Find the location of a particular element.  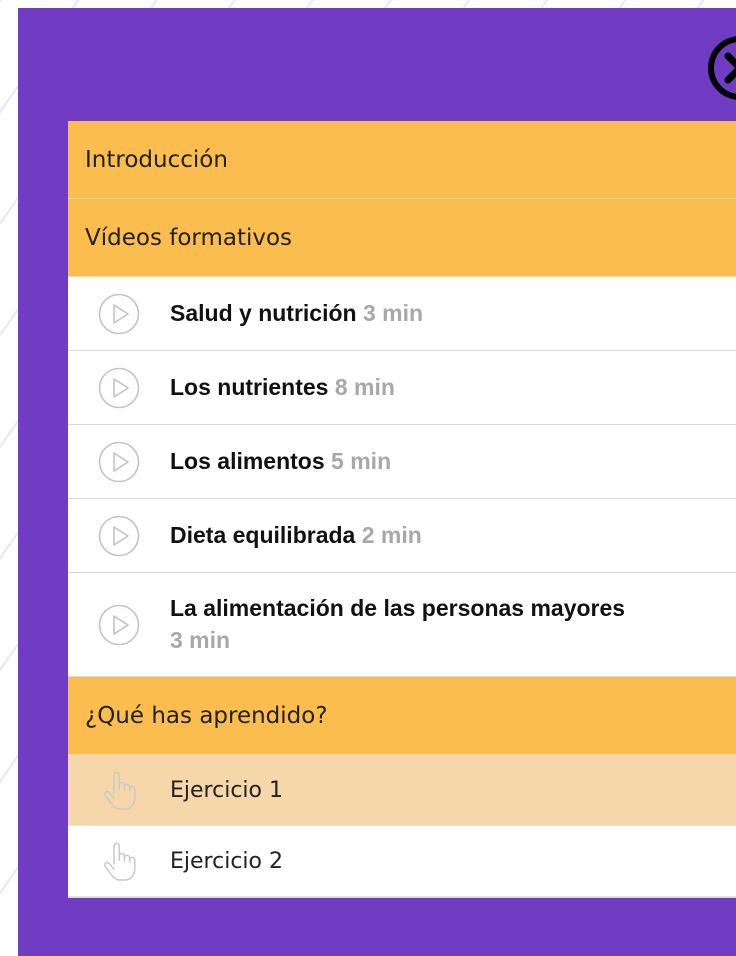

video-title: Dieta equilibrada is located at coordinates (263, 534).